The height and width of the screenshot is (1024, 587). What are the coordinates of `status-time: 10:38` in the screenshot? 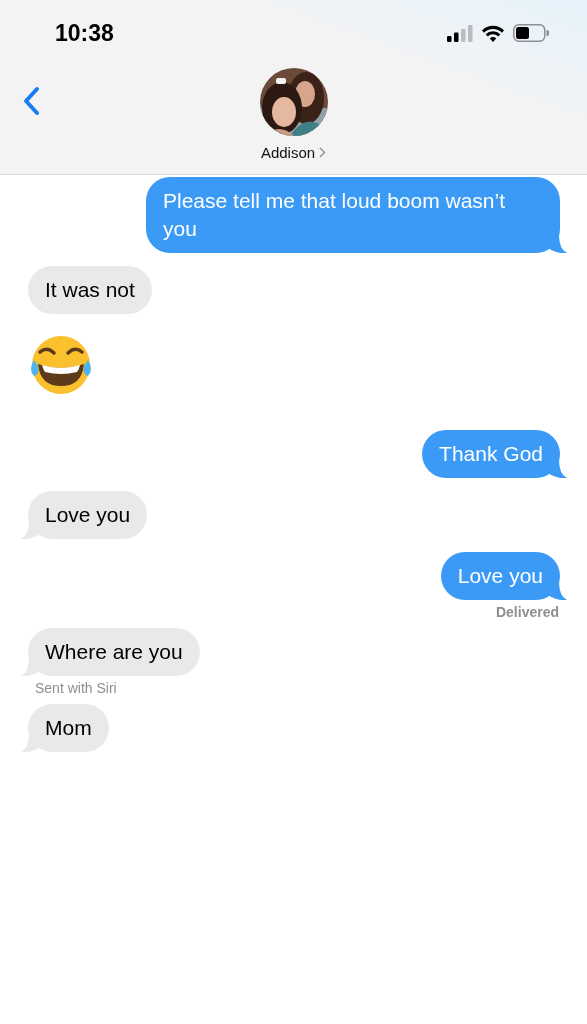 It's located at (84, 33).